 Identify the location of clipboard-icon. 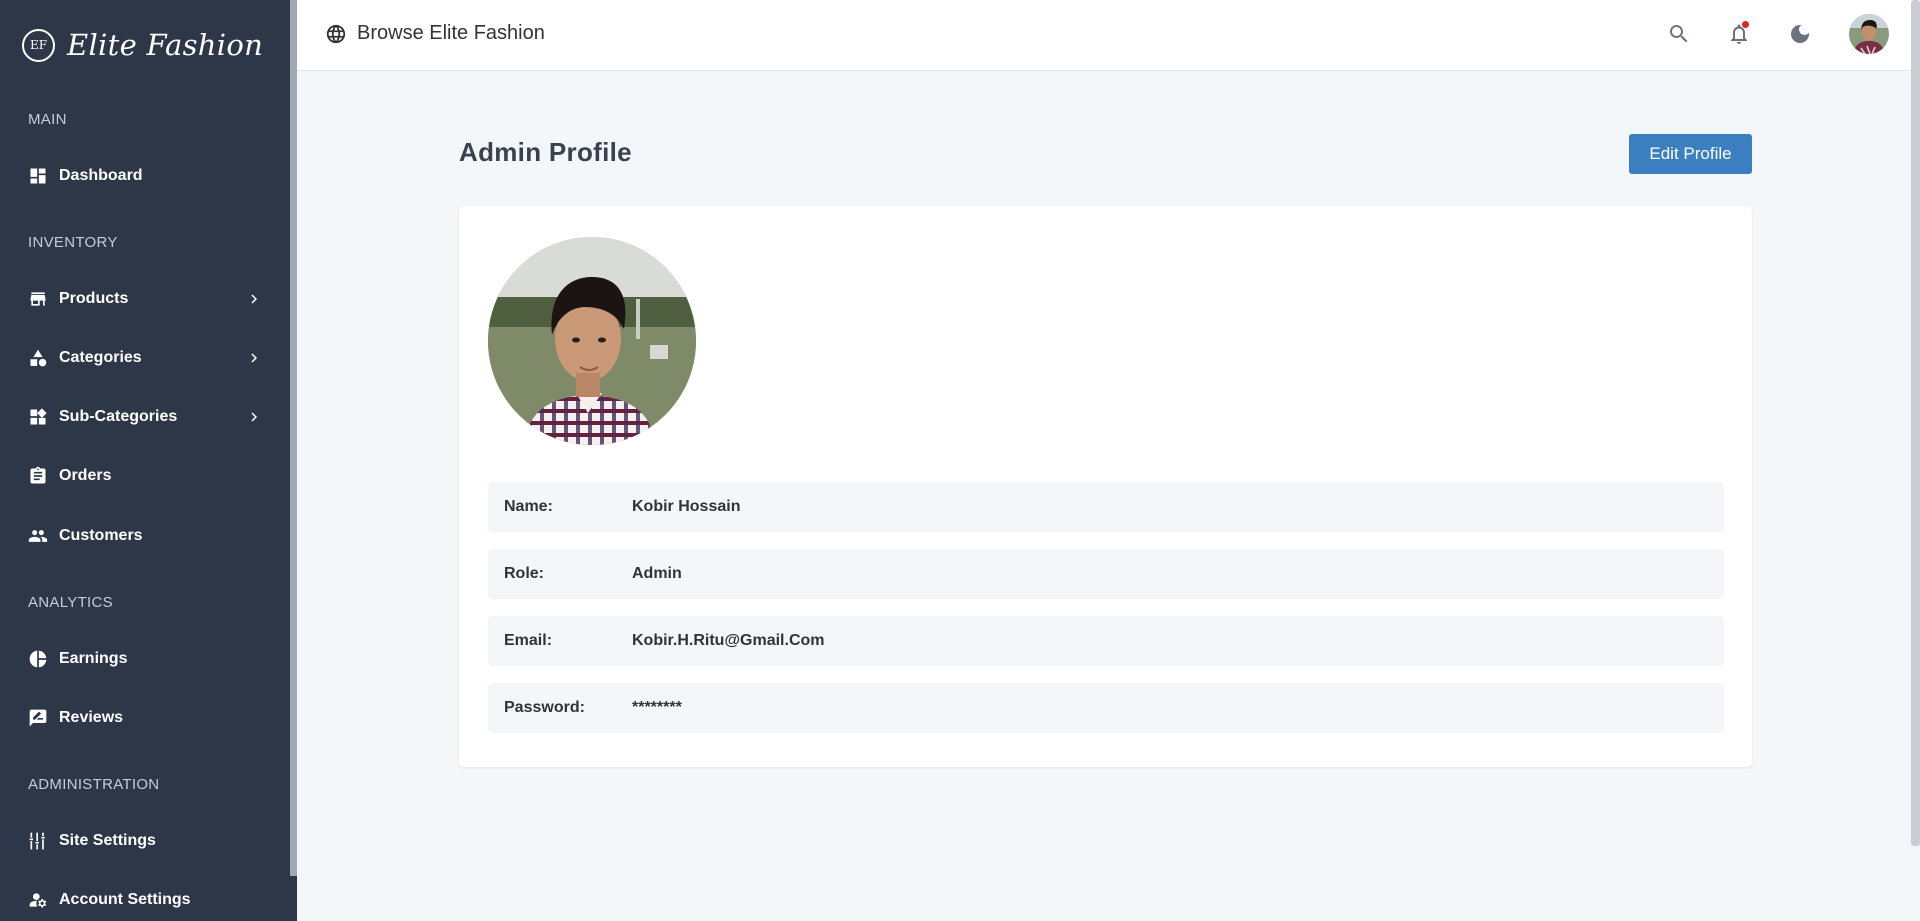
(38, 476).